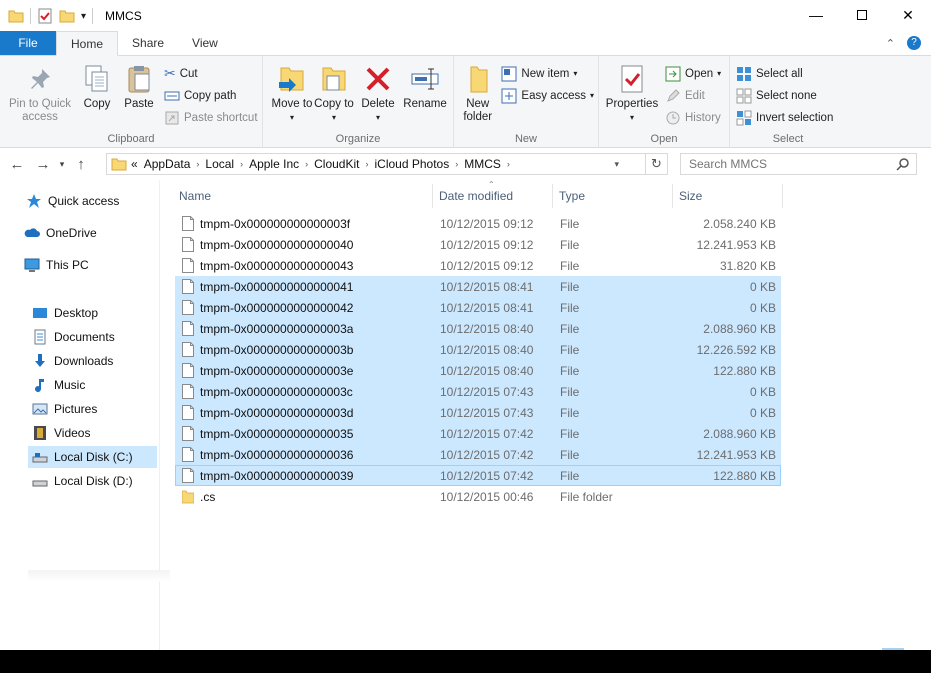 This screenshot has width=931, height=673. I want to click on nav-item-local-disk-d: Local Disk (D:), so click(82, 481).